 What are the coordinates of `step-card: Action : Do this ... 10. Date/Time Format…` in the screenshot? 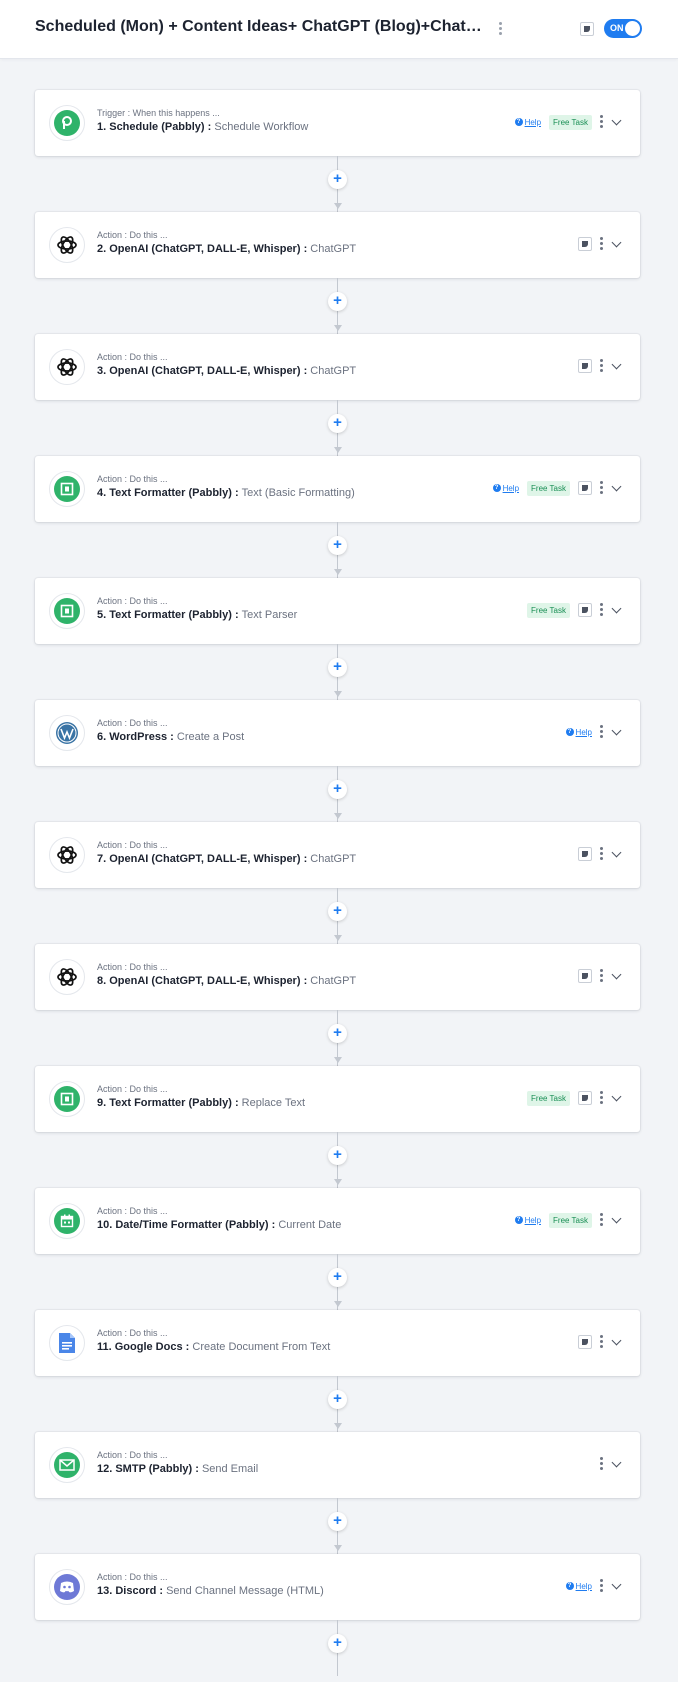 It's located at (337, 1221).